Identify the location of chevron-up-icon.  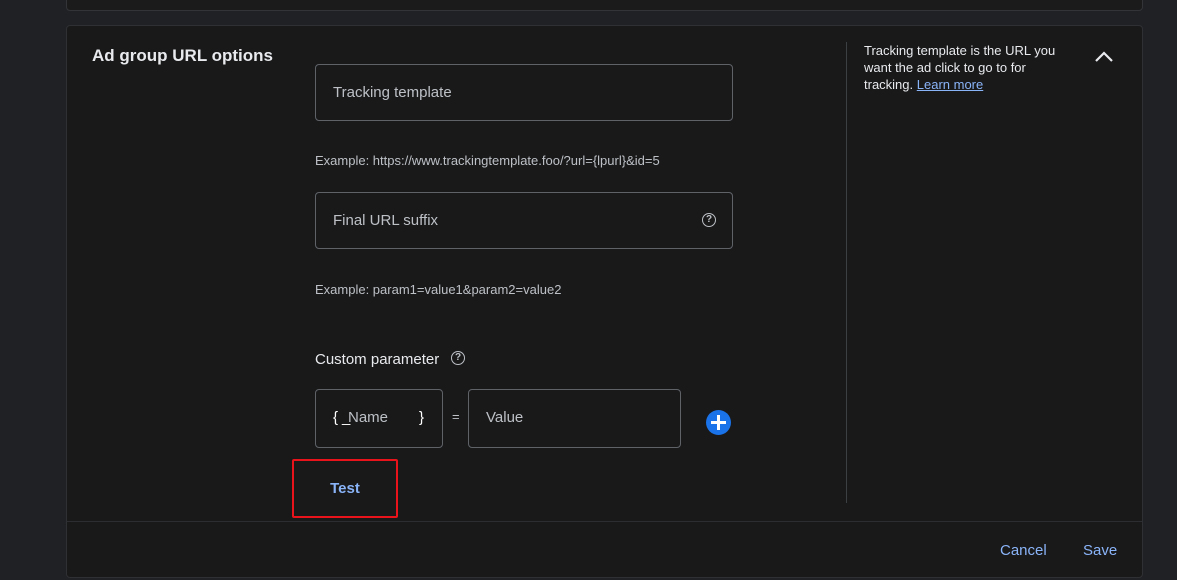
(1104, 57).